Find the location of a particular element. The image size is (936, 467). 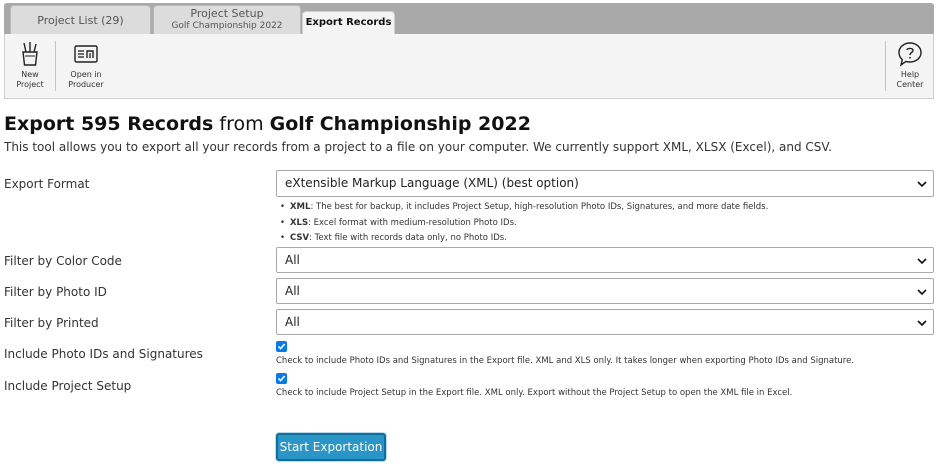

title-from: from is located at coordinates (241, 124).